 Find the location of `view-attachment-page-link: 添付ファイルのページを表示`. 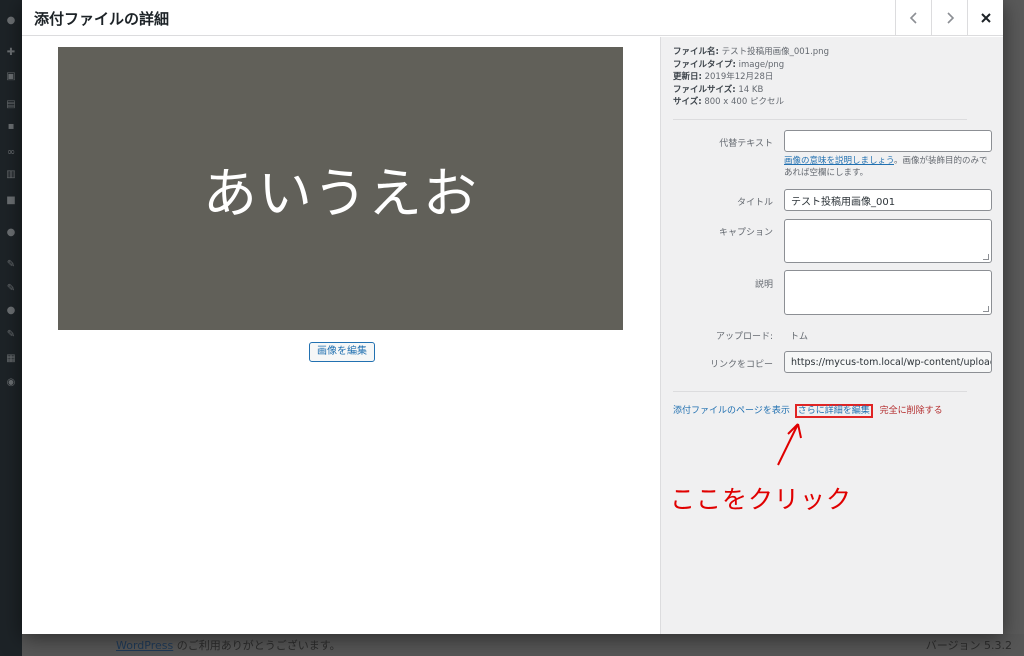

view-attachment-page-link: 添付ファイルのページを表示 is located at coordinates (731, 411).